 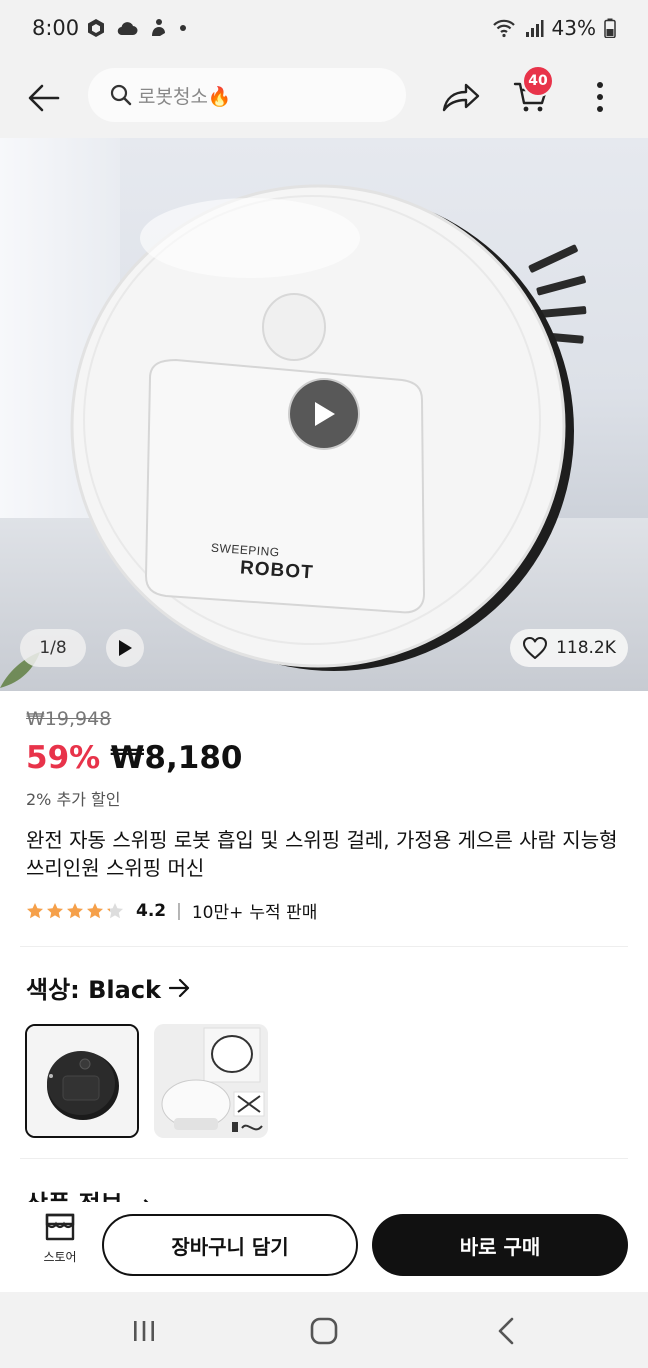 I want to click on status-bar: 8:00 43%, so click(x=324, y=30).